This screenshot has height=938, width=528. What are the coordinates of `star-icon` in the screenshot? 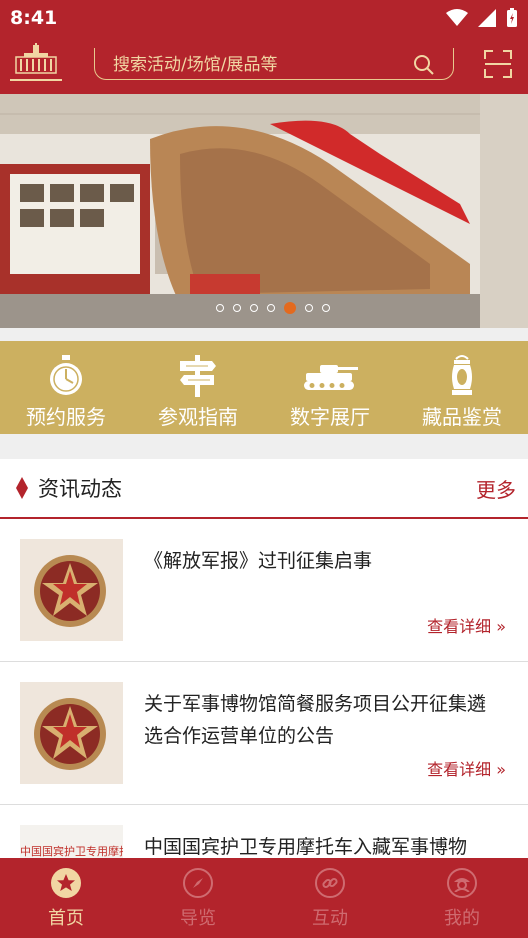 It's located at (66, 883).